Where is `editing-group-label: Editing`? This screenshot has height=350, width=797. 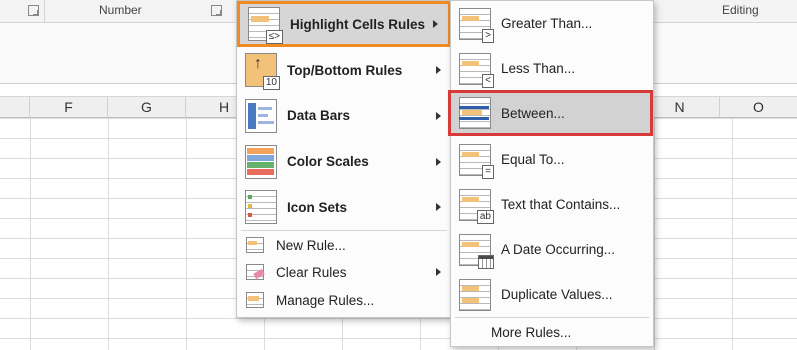
editing-group-label: Editing is located at coordinates (740, 10).